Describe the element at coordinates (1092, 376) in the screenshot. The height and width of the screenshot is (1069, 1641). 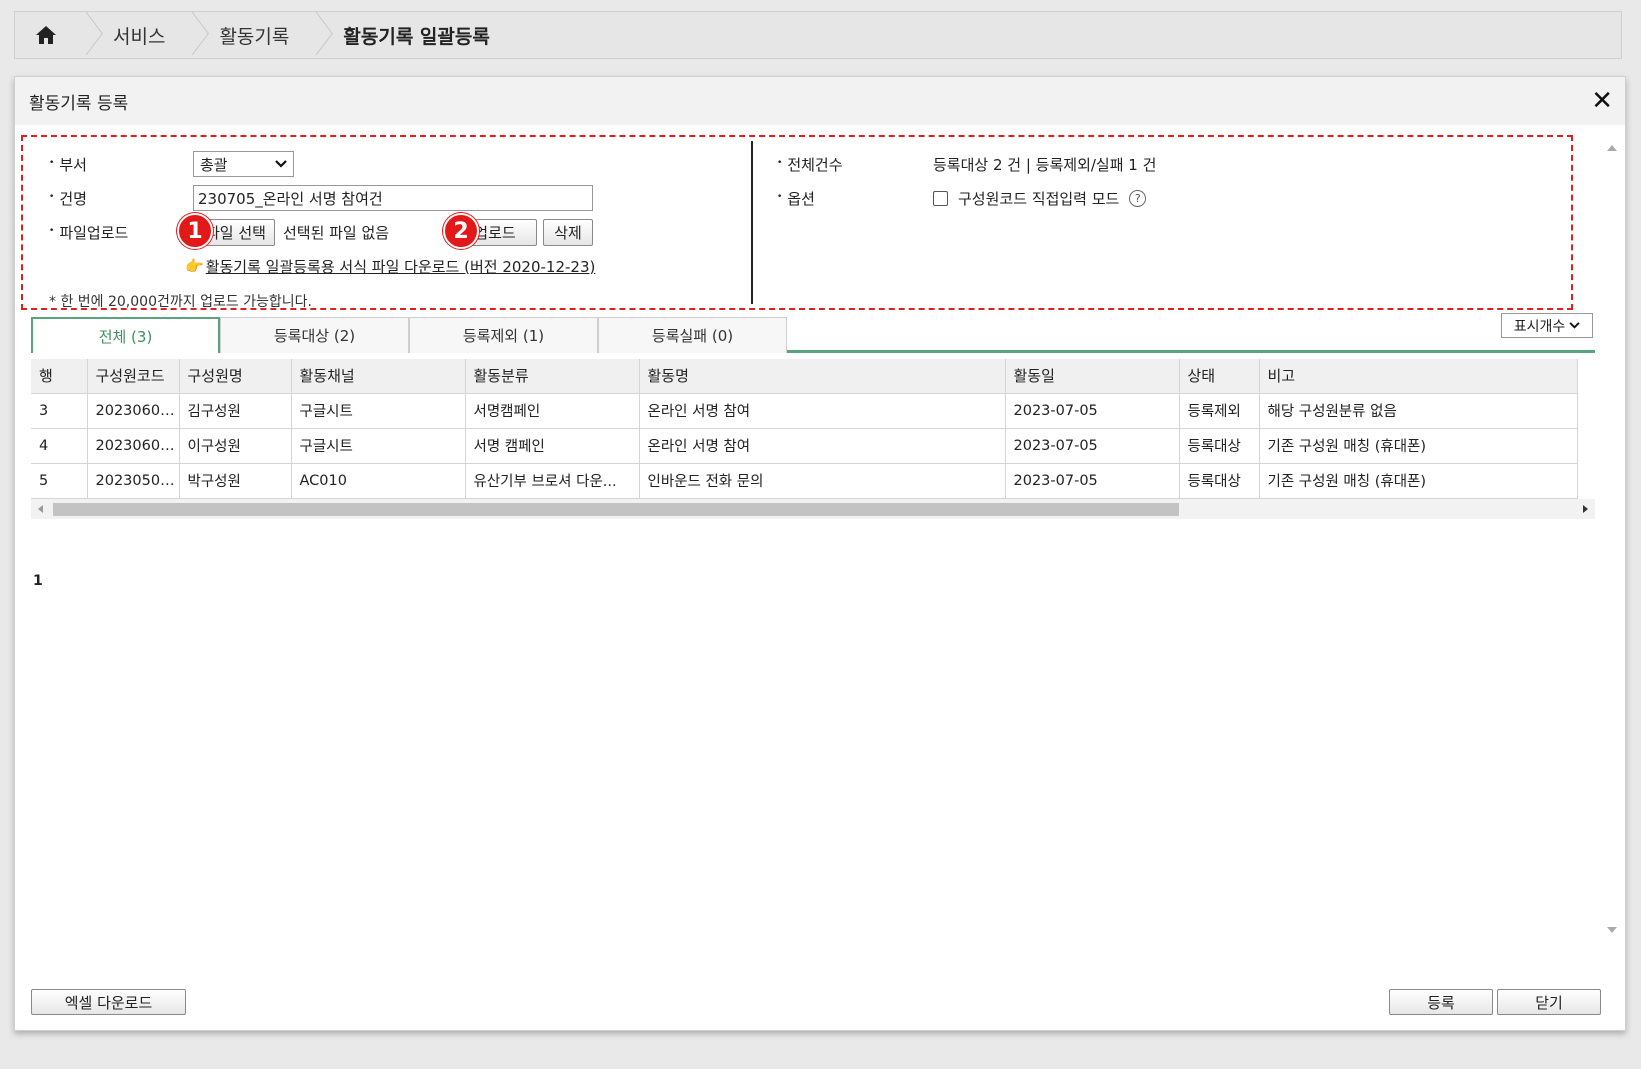
I see `col-header-activity-date: 활동일` at that location.